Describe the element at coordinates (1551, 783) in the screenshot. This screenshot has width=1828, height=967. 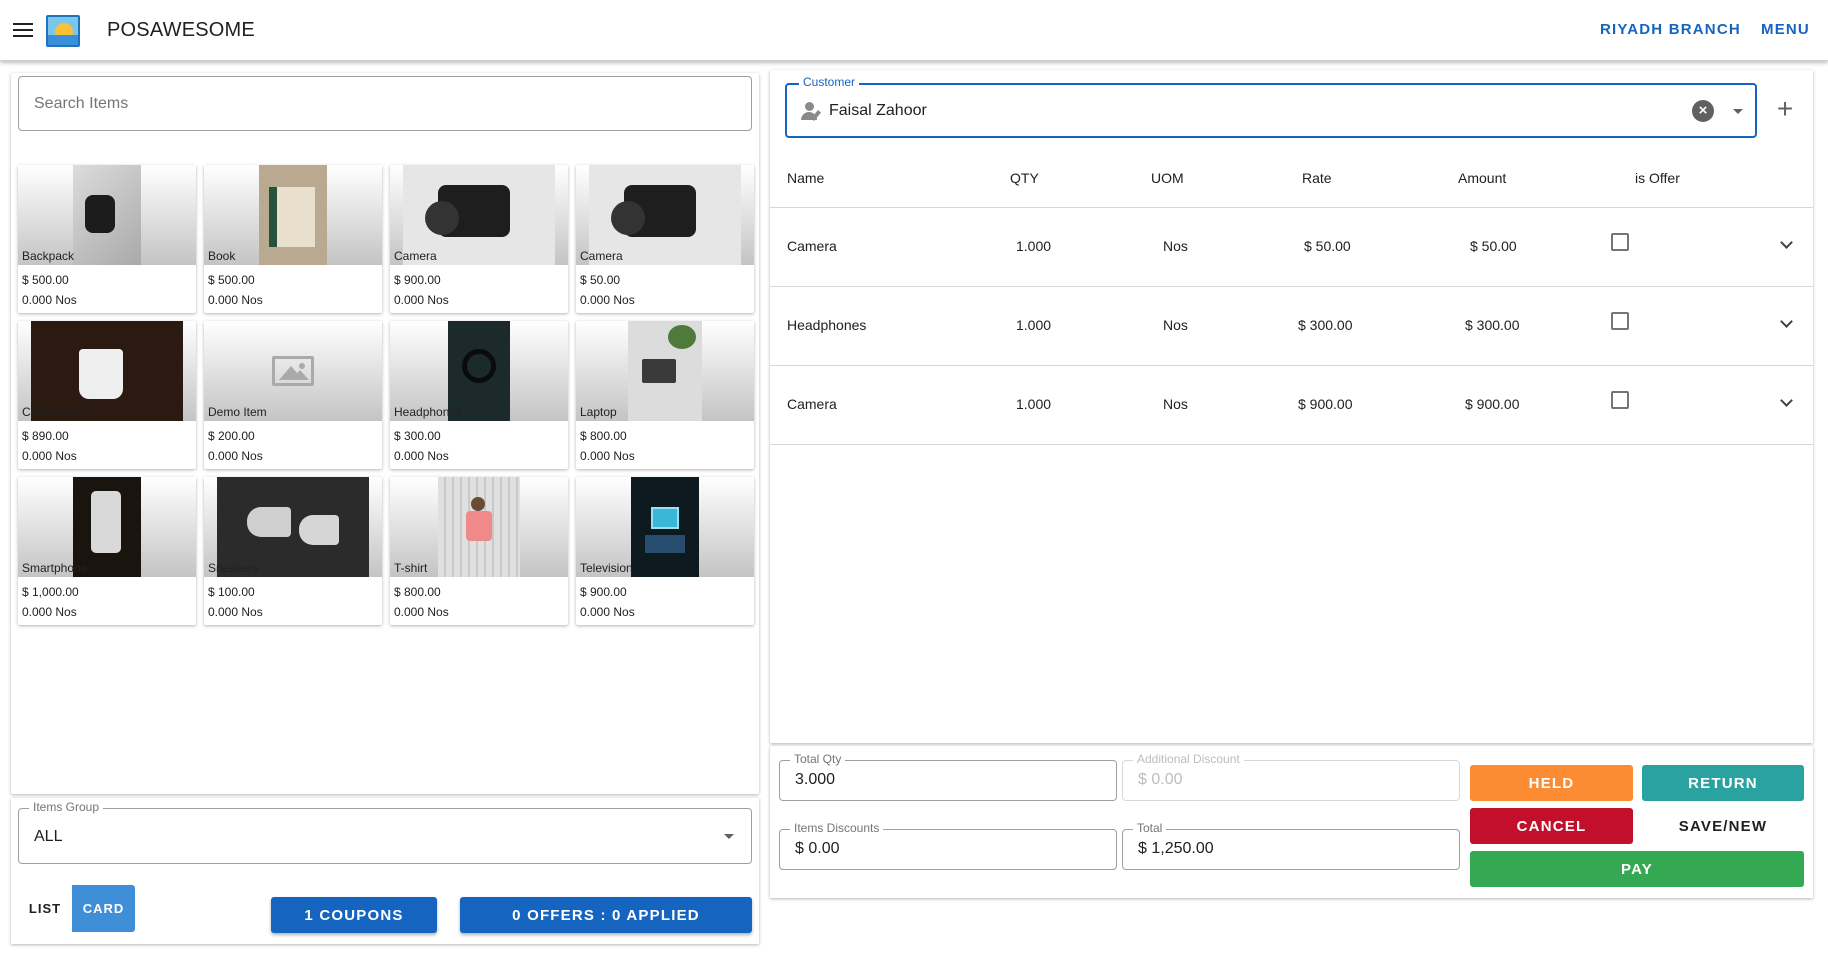
I see `held-button: HELD` at that location.